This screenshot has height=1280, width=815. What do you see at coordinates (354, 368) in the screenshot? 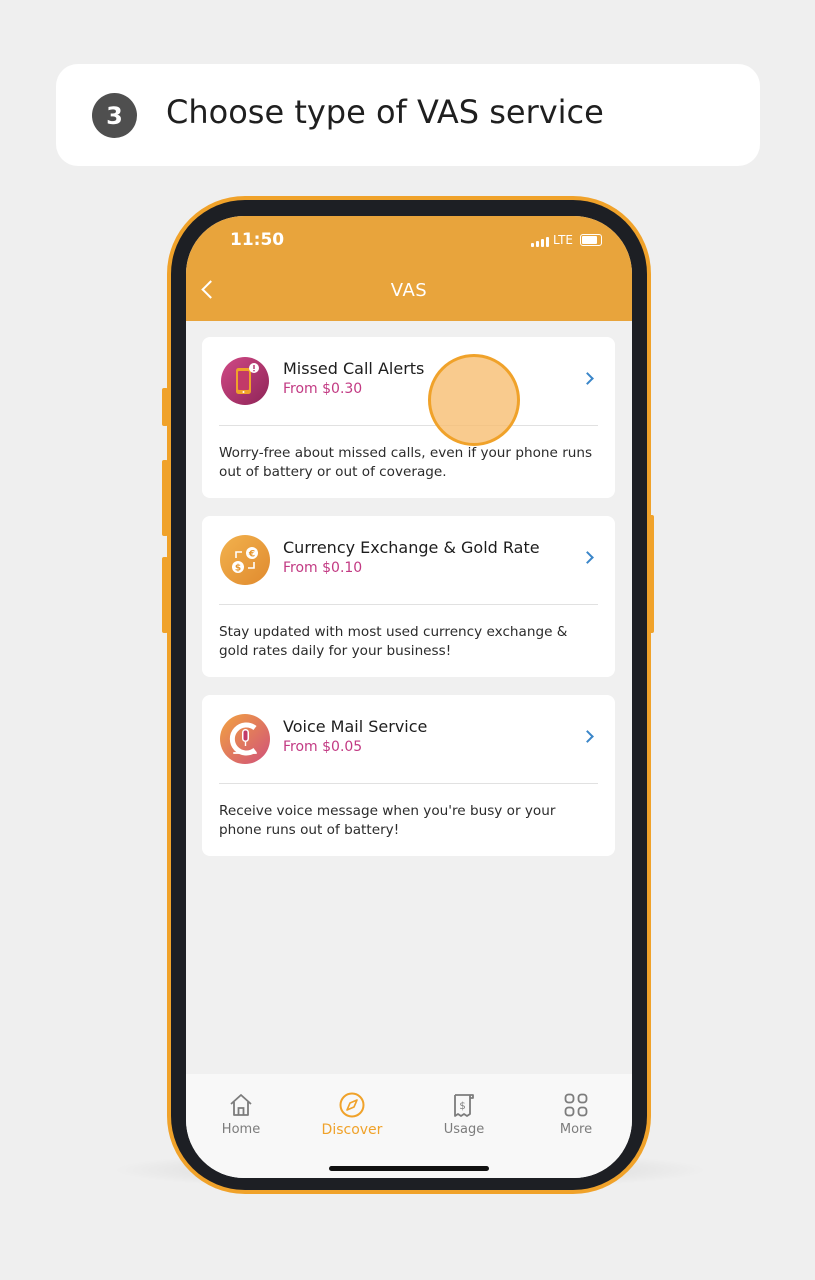
I see `service-title: Missed Call Alerts` at bounding box center [354, 368].